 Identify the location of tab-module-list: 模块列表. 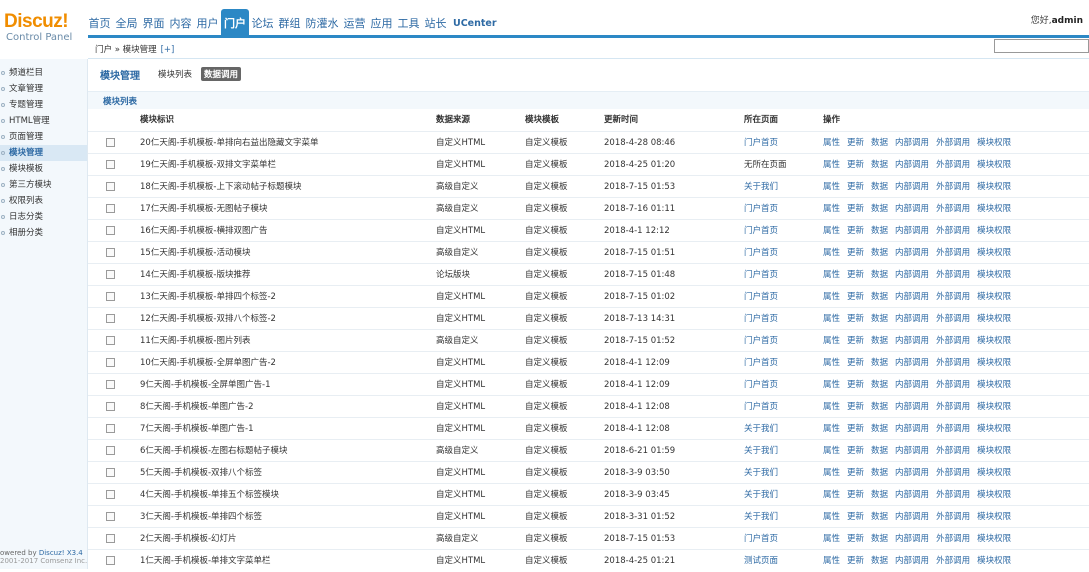
(175, 74).